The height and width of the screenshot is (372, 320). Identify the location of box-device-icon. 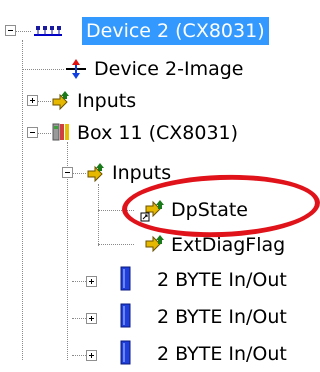
(62, 132).